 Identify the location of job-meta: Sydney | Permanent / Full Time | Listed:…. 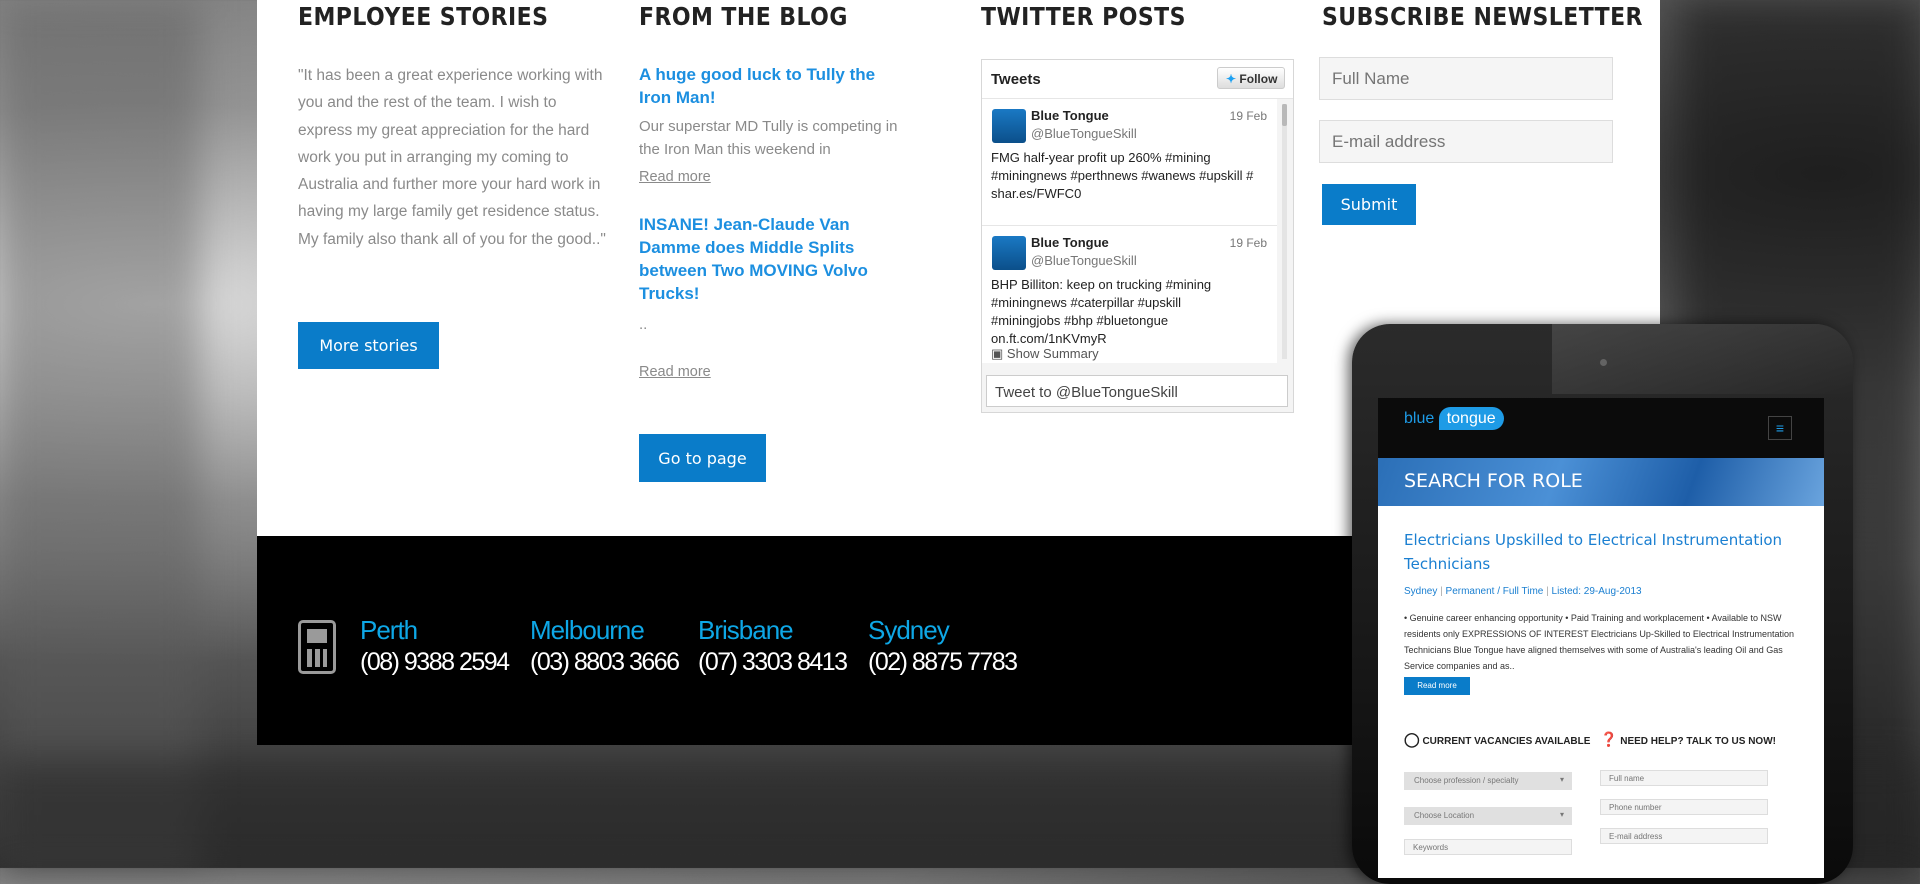
(1523, 591).